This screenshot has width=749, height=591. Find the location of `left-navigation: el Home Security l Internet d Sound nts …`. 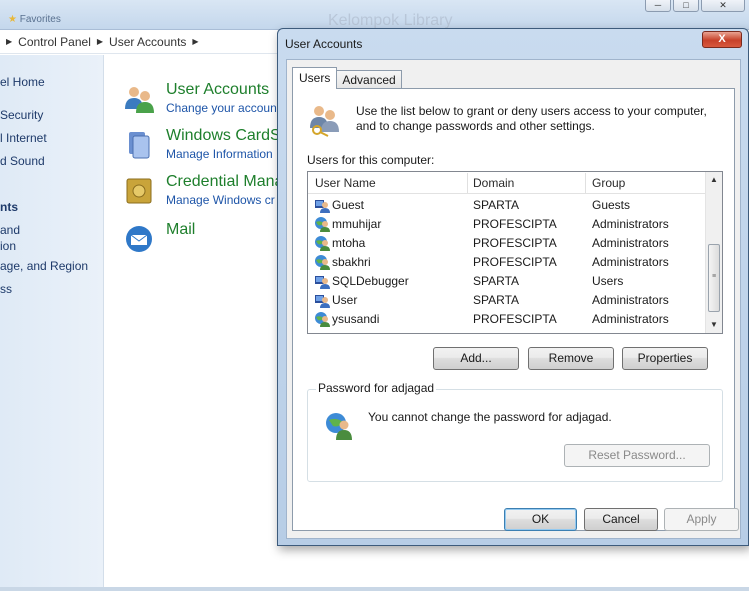

left-navigation: el Home Security l Internet d Sound nts … is located at coordinates (52, 321).